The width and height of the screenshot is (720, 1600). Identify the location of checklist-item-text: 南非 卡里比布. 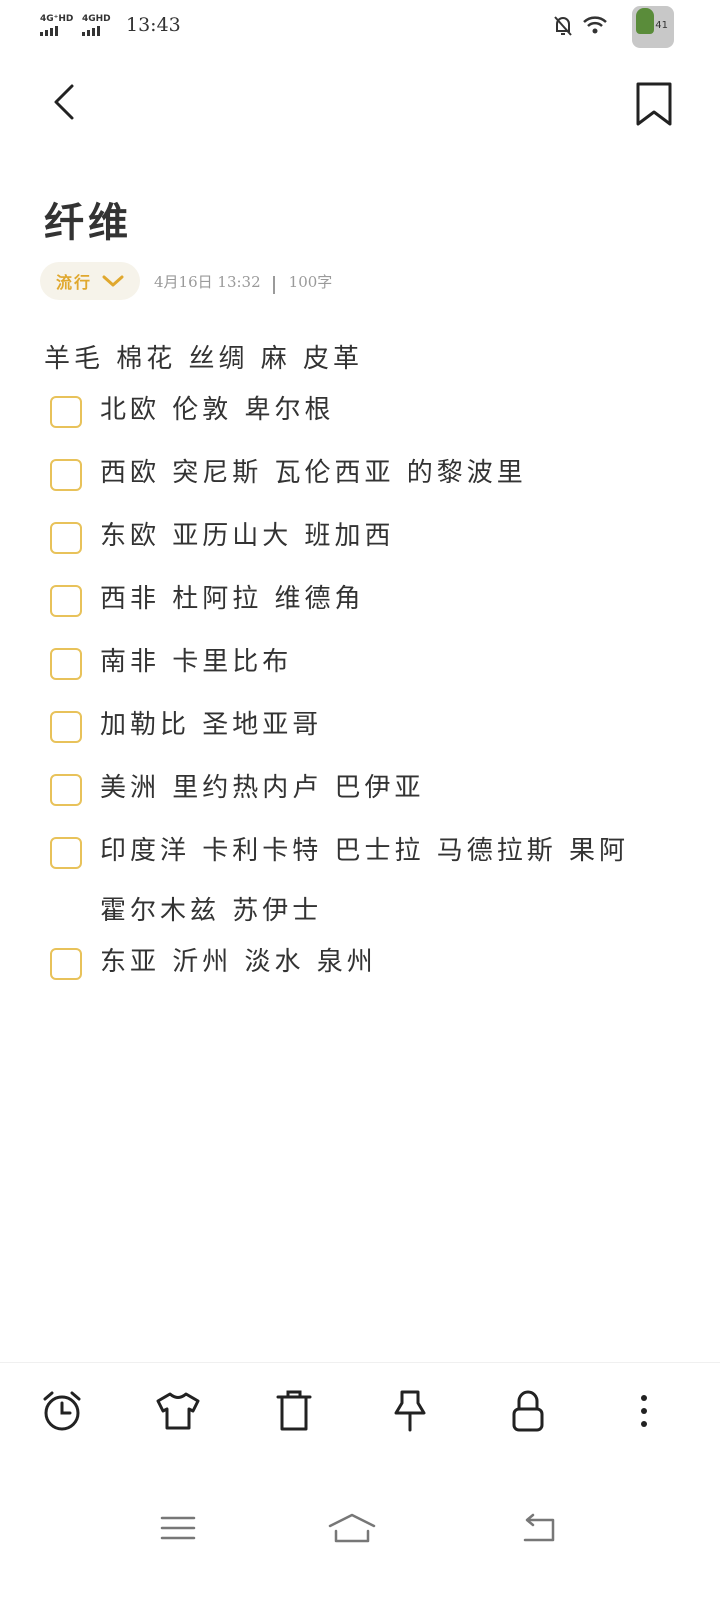
(380, 662).